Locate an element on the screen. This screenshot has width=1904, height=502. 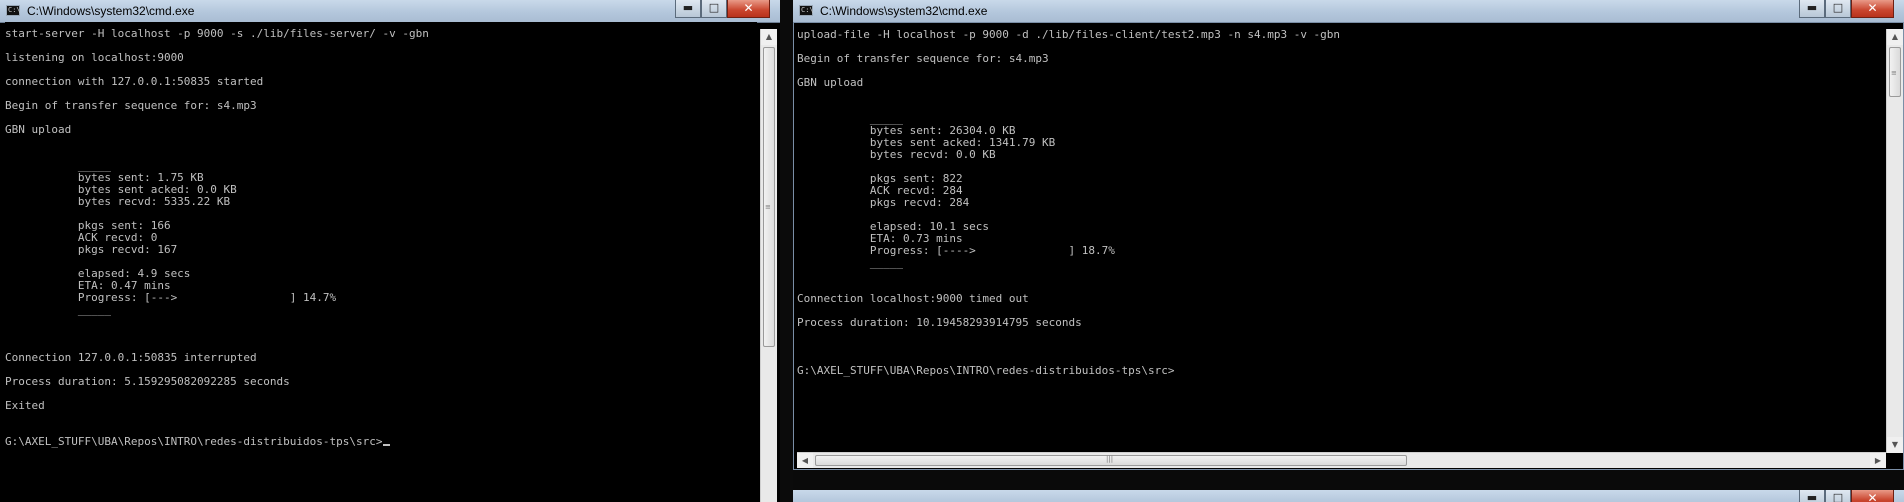
right-minimize-button: ▬ is located at coordinates (1812, 9).